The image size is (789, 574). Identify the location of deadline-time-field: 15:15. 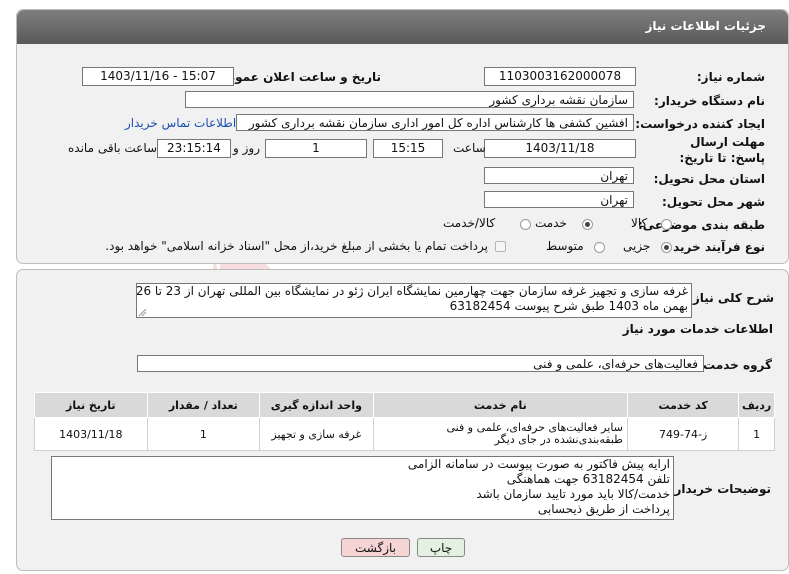
(408, 148).